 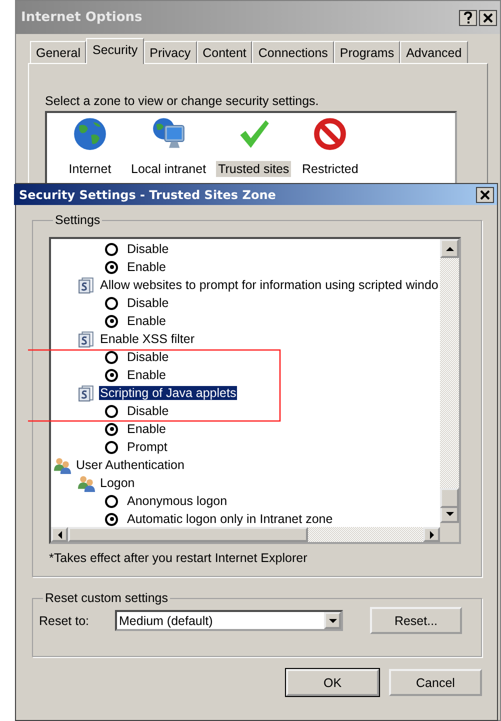 What do you see at coordinates (130, 465) in the screenshot?
I see `group-label: User Authentication` at bounding box center [130, 465].